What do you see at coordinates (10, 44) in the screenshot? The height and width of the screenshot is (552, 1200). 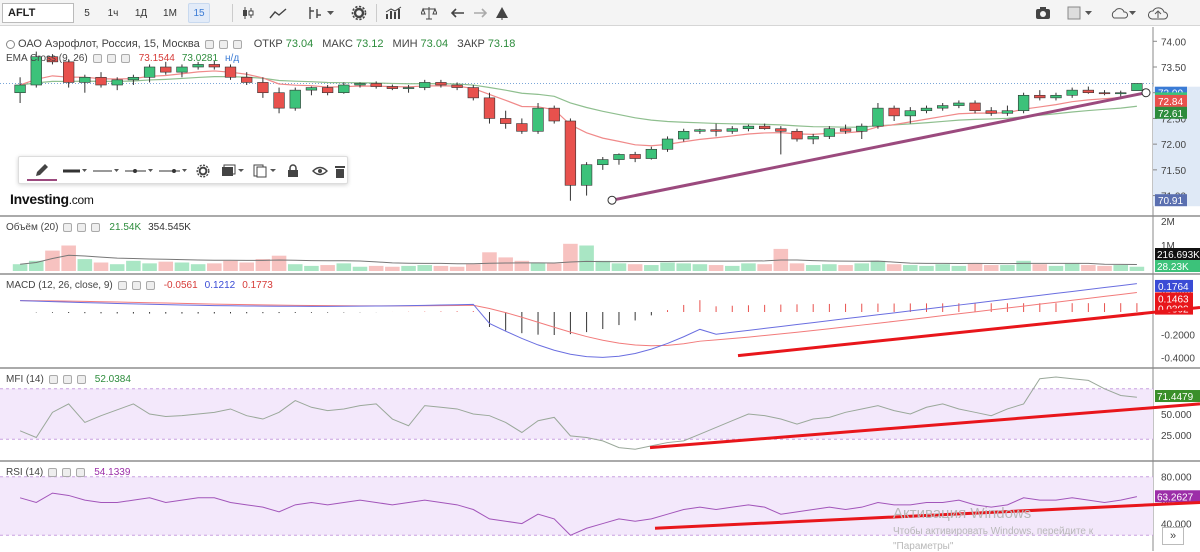 I see `collapse-icon` at bounding box center [10, 44].